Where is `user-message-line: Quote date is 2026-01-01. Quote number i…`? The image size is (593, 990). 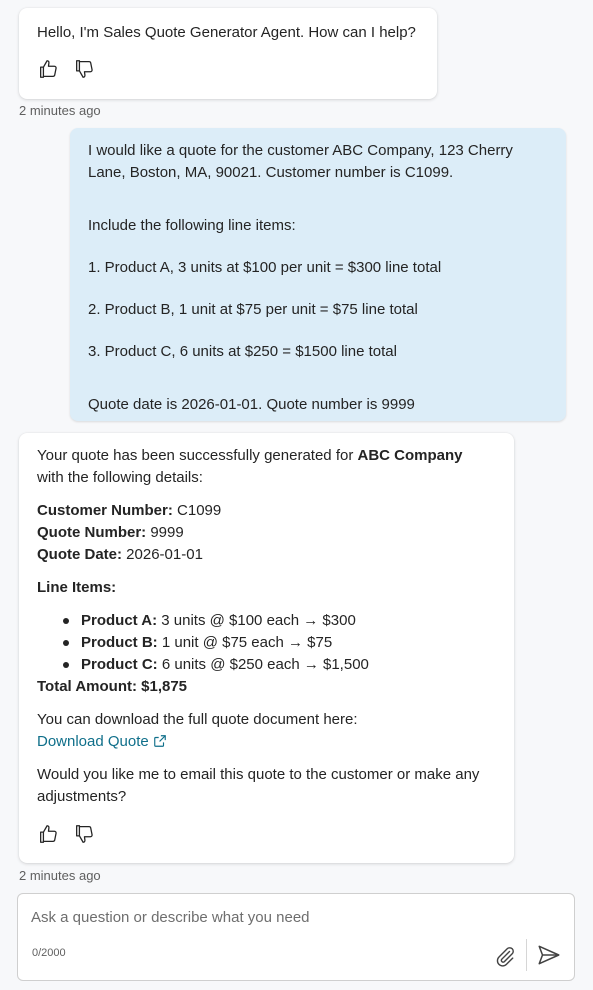 user-message-line: Quote date is 2026-01-01. Quote number i… is located at coordinates (251, 404).